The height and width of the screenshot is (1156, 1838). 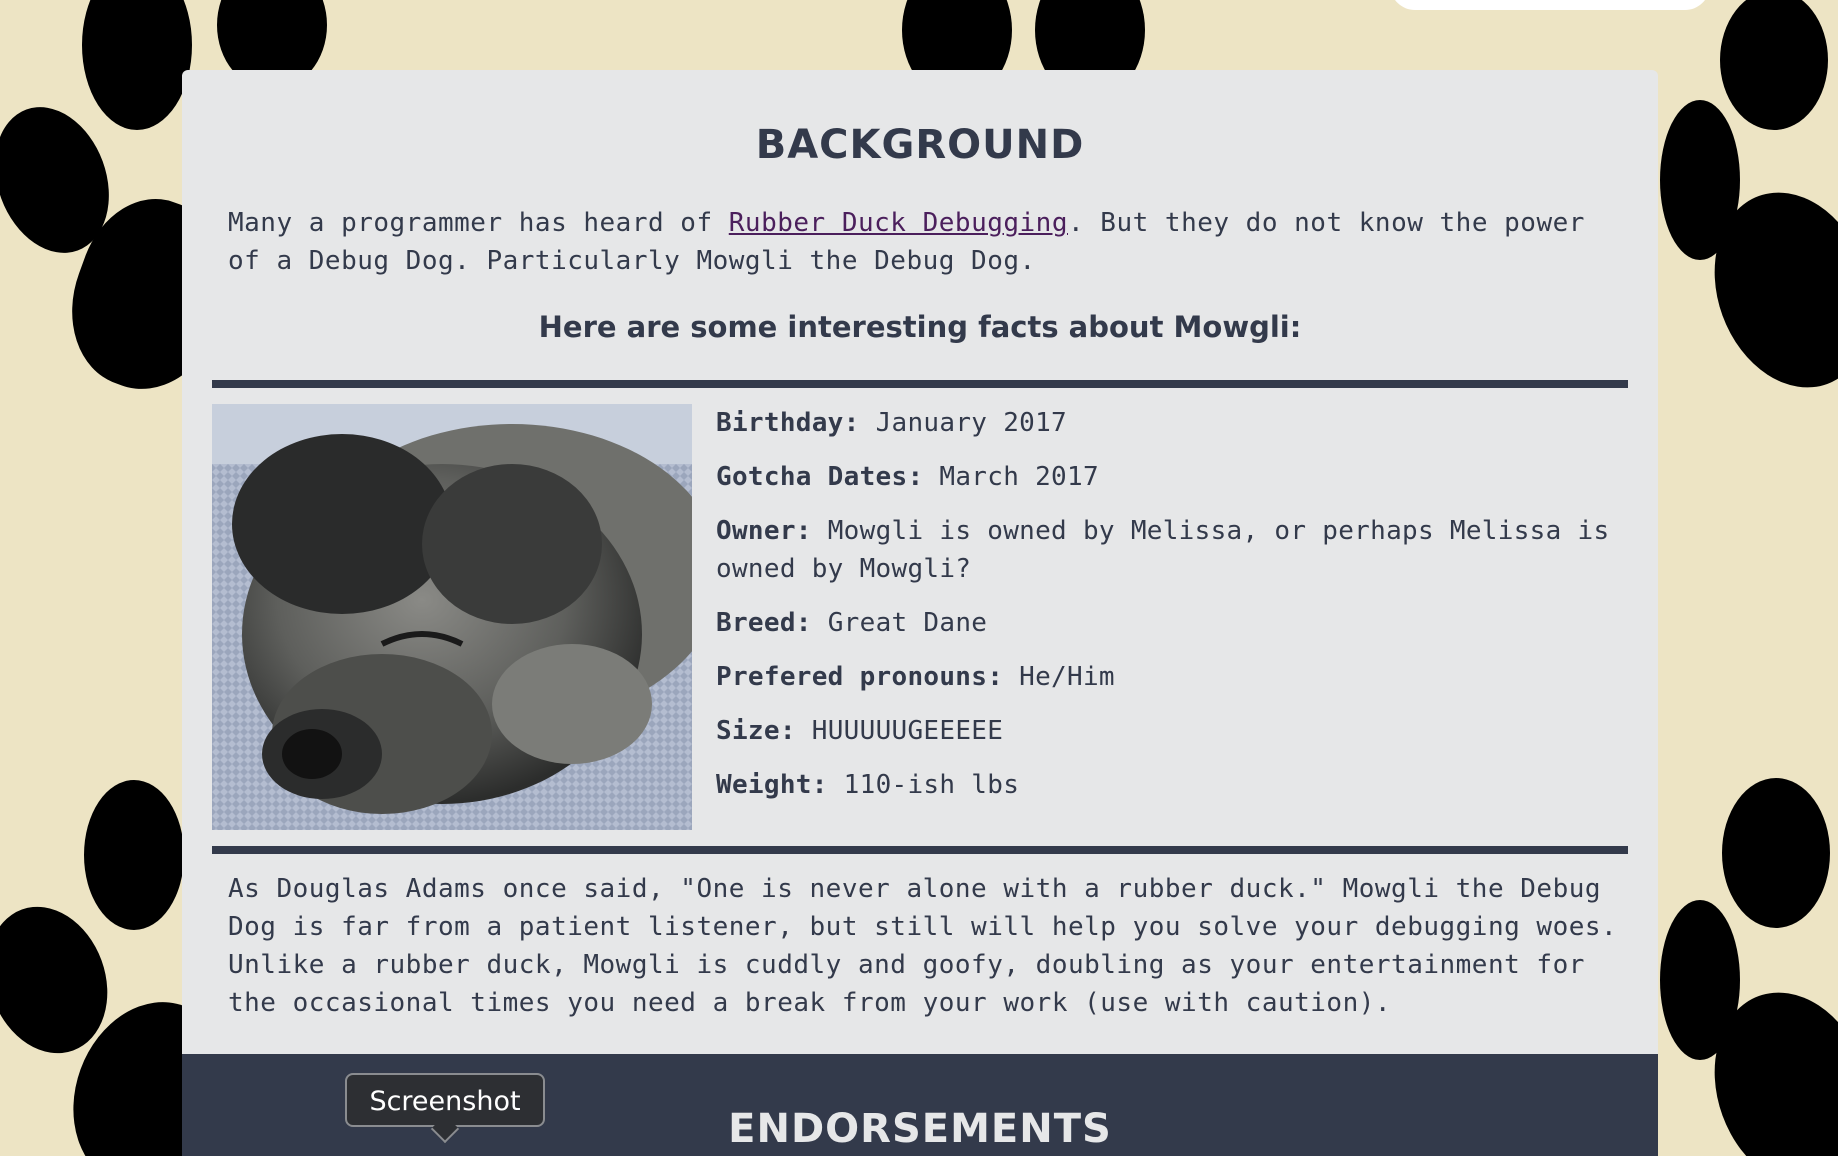 I want to click on fact-item: Size: HUUUUUGEEEEE, so click(x=1166, y=731).